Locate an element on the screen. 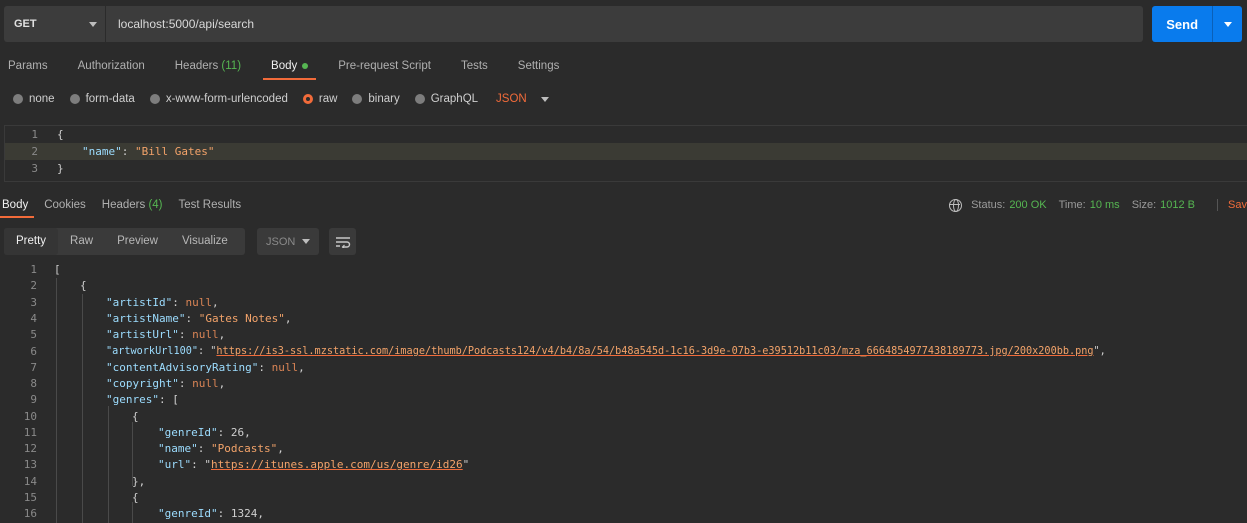 The image size is (1247, 523). view-mode-selector: Pretty Raw Preview Visualize is located at coordinates (124, 241).